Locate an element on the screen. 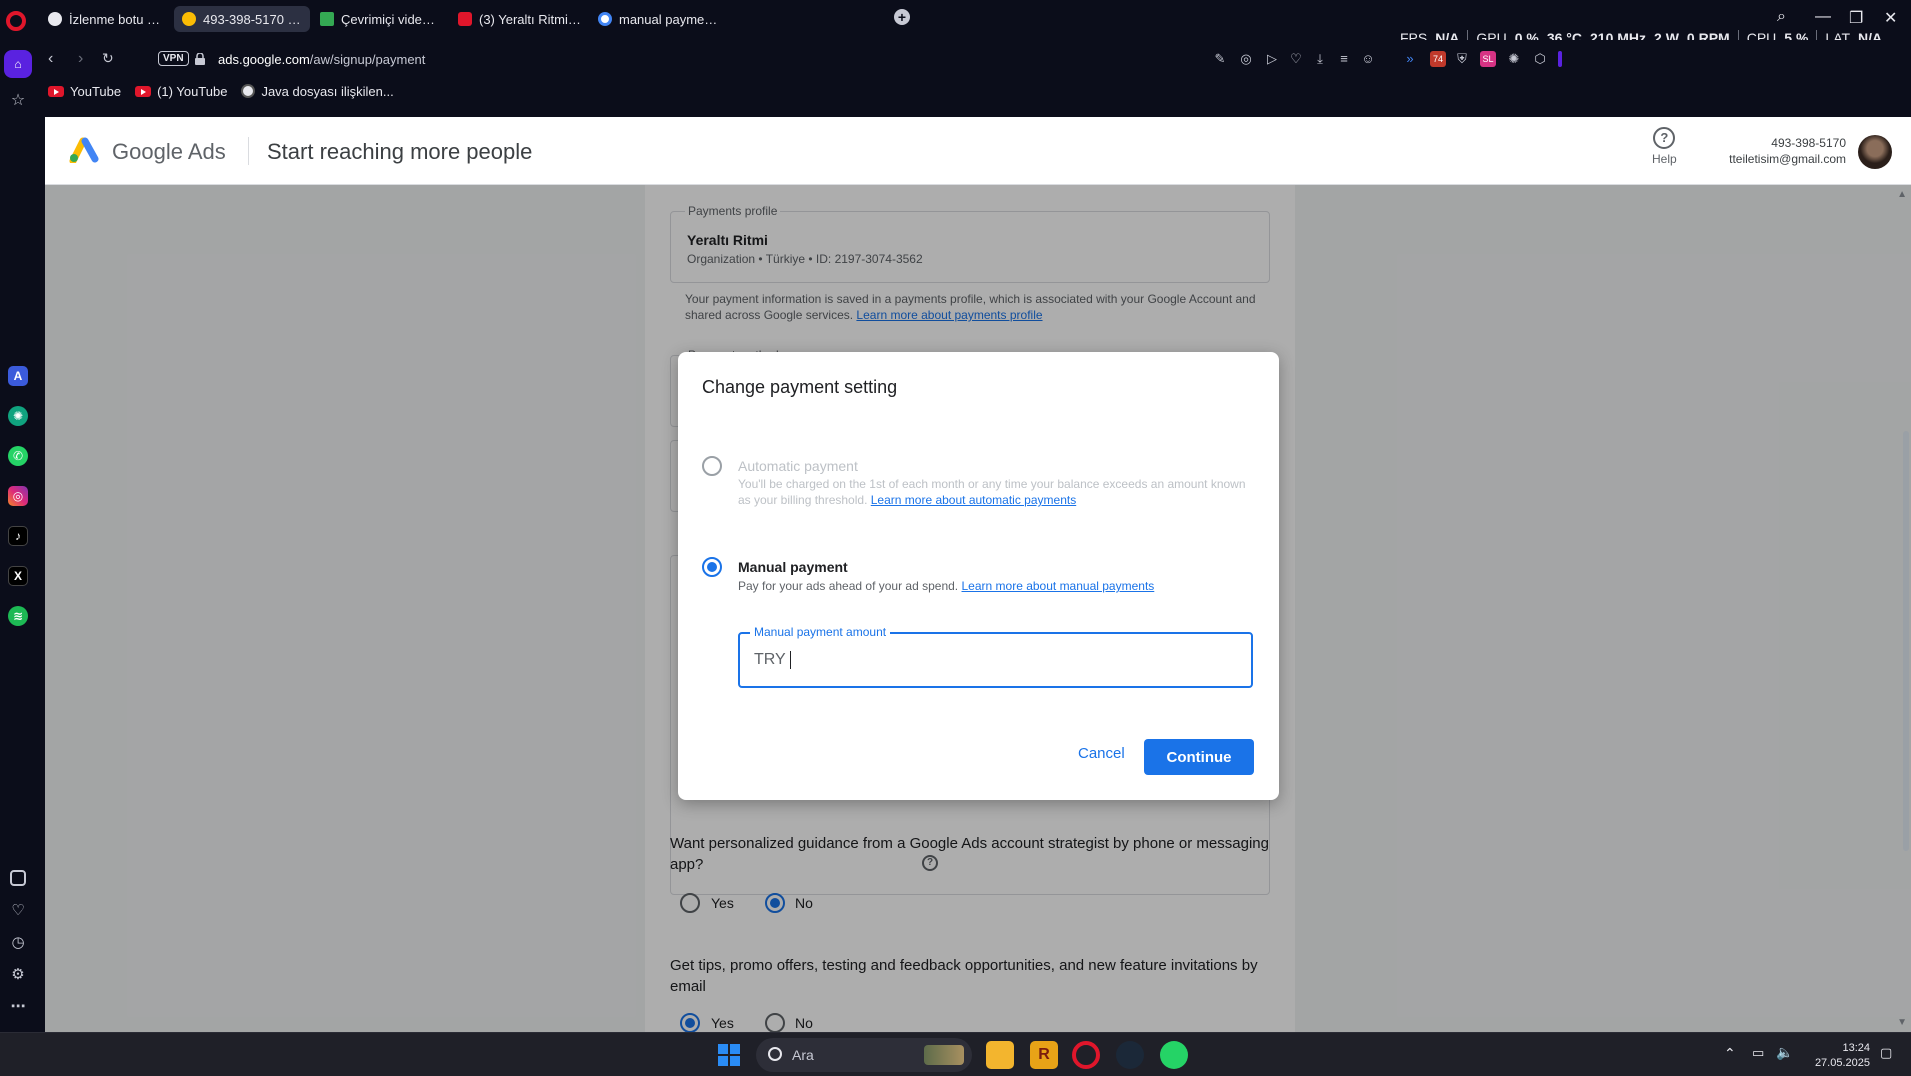 This screenshot has height=1076, width=1911. steam-icon is located at coordinates (1130, 1055).